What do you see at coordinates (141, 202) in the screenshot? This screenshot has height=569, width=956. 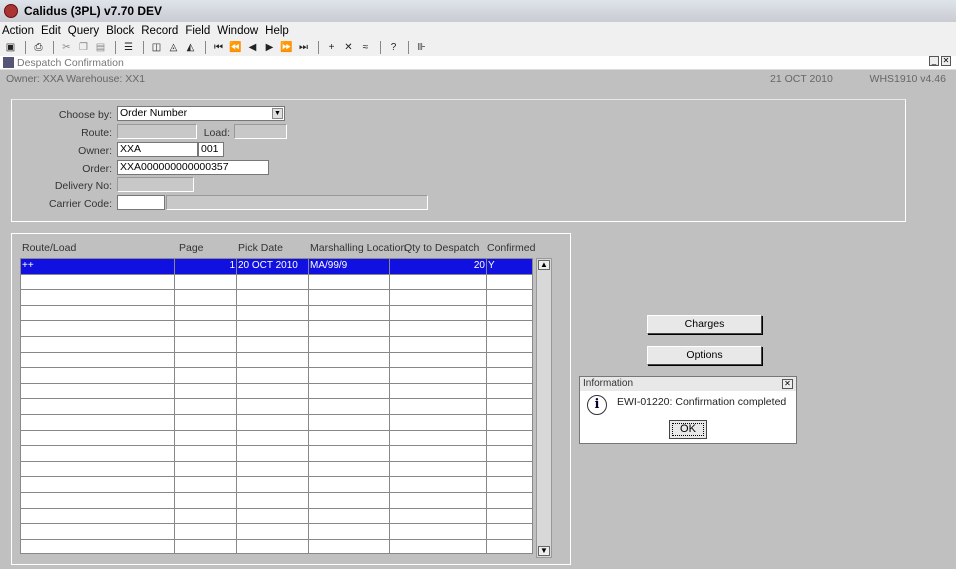 I see `carrier-code-field` at bounding box center [141, 202].